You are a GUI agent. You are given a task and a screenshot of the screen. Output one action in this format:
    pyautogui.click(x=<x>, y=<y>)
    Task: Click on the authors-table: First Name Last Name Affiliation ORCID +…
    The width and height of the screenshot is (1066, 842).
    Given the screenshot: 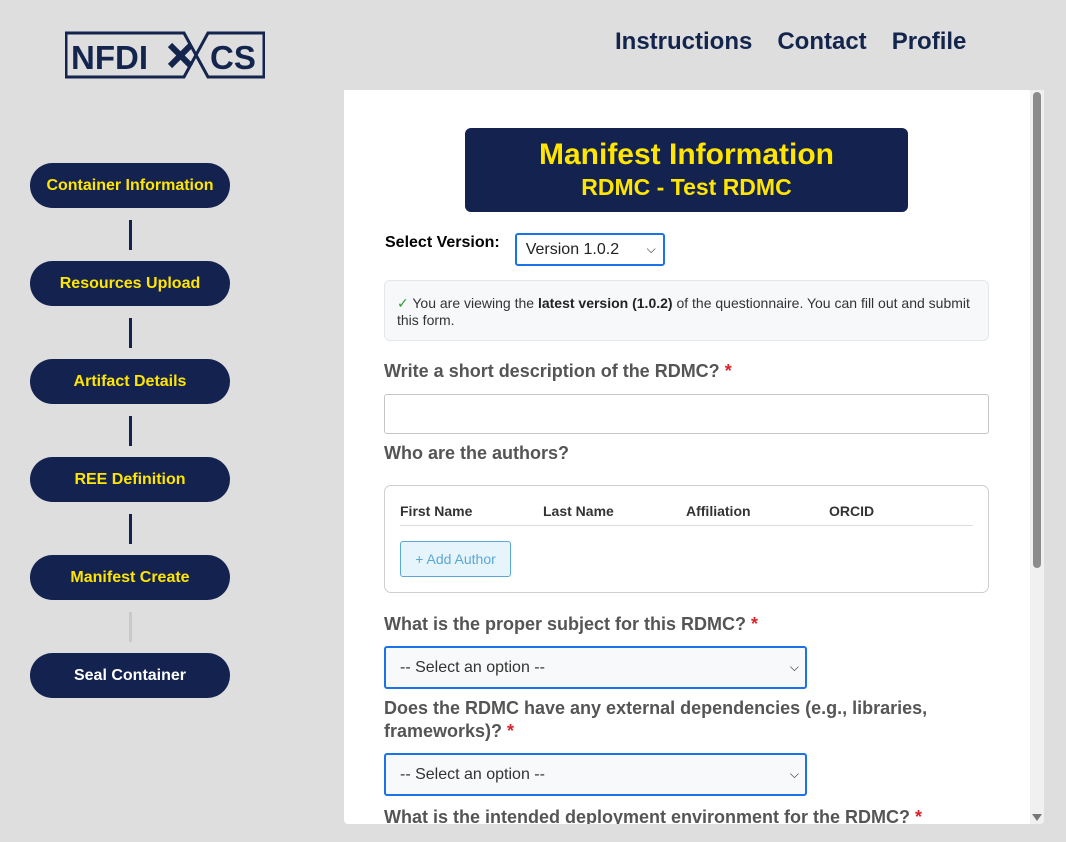 What is the action you would take?
    pyautogui.click(x=686, y=539)
    